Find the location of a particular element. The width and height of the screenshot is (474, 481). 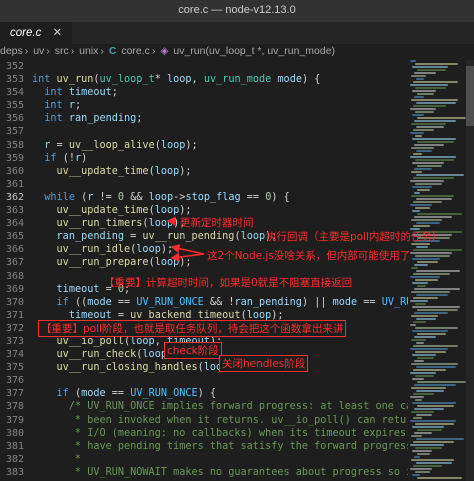

arrow-to-run-idle is located at coordinates (187, 249).